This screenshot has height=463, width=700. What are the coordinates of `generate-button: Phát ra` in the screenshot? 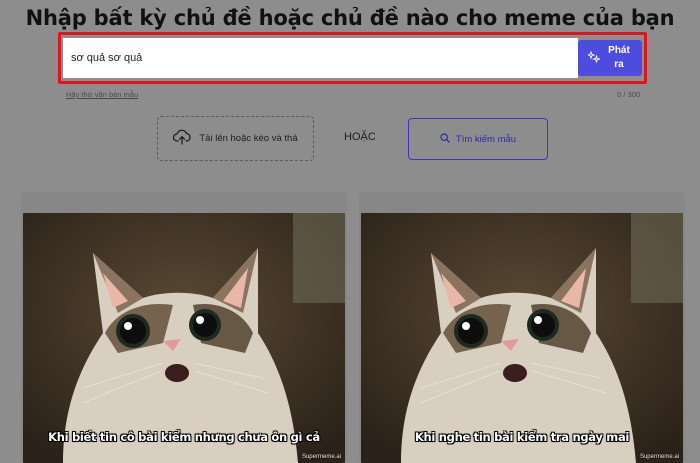 It's located at (610, 58).